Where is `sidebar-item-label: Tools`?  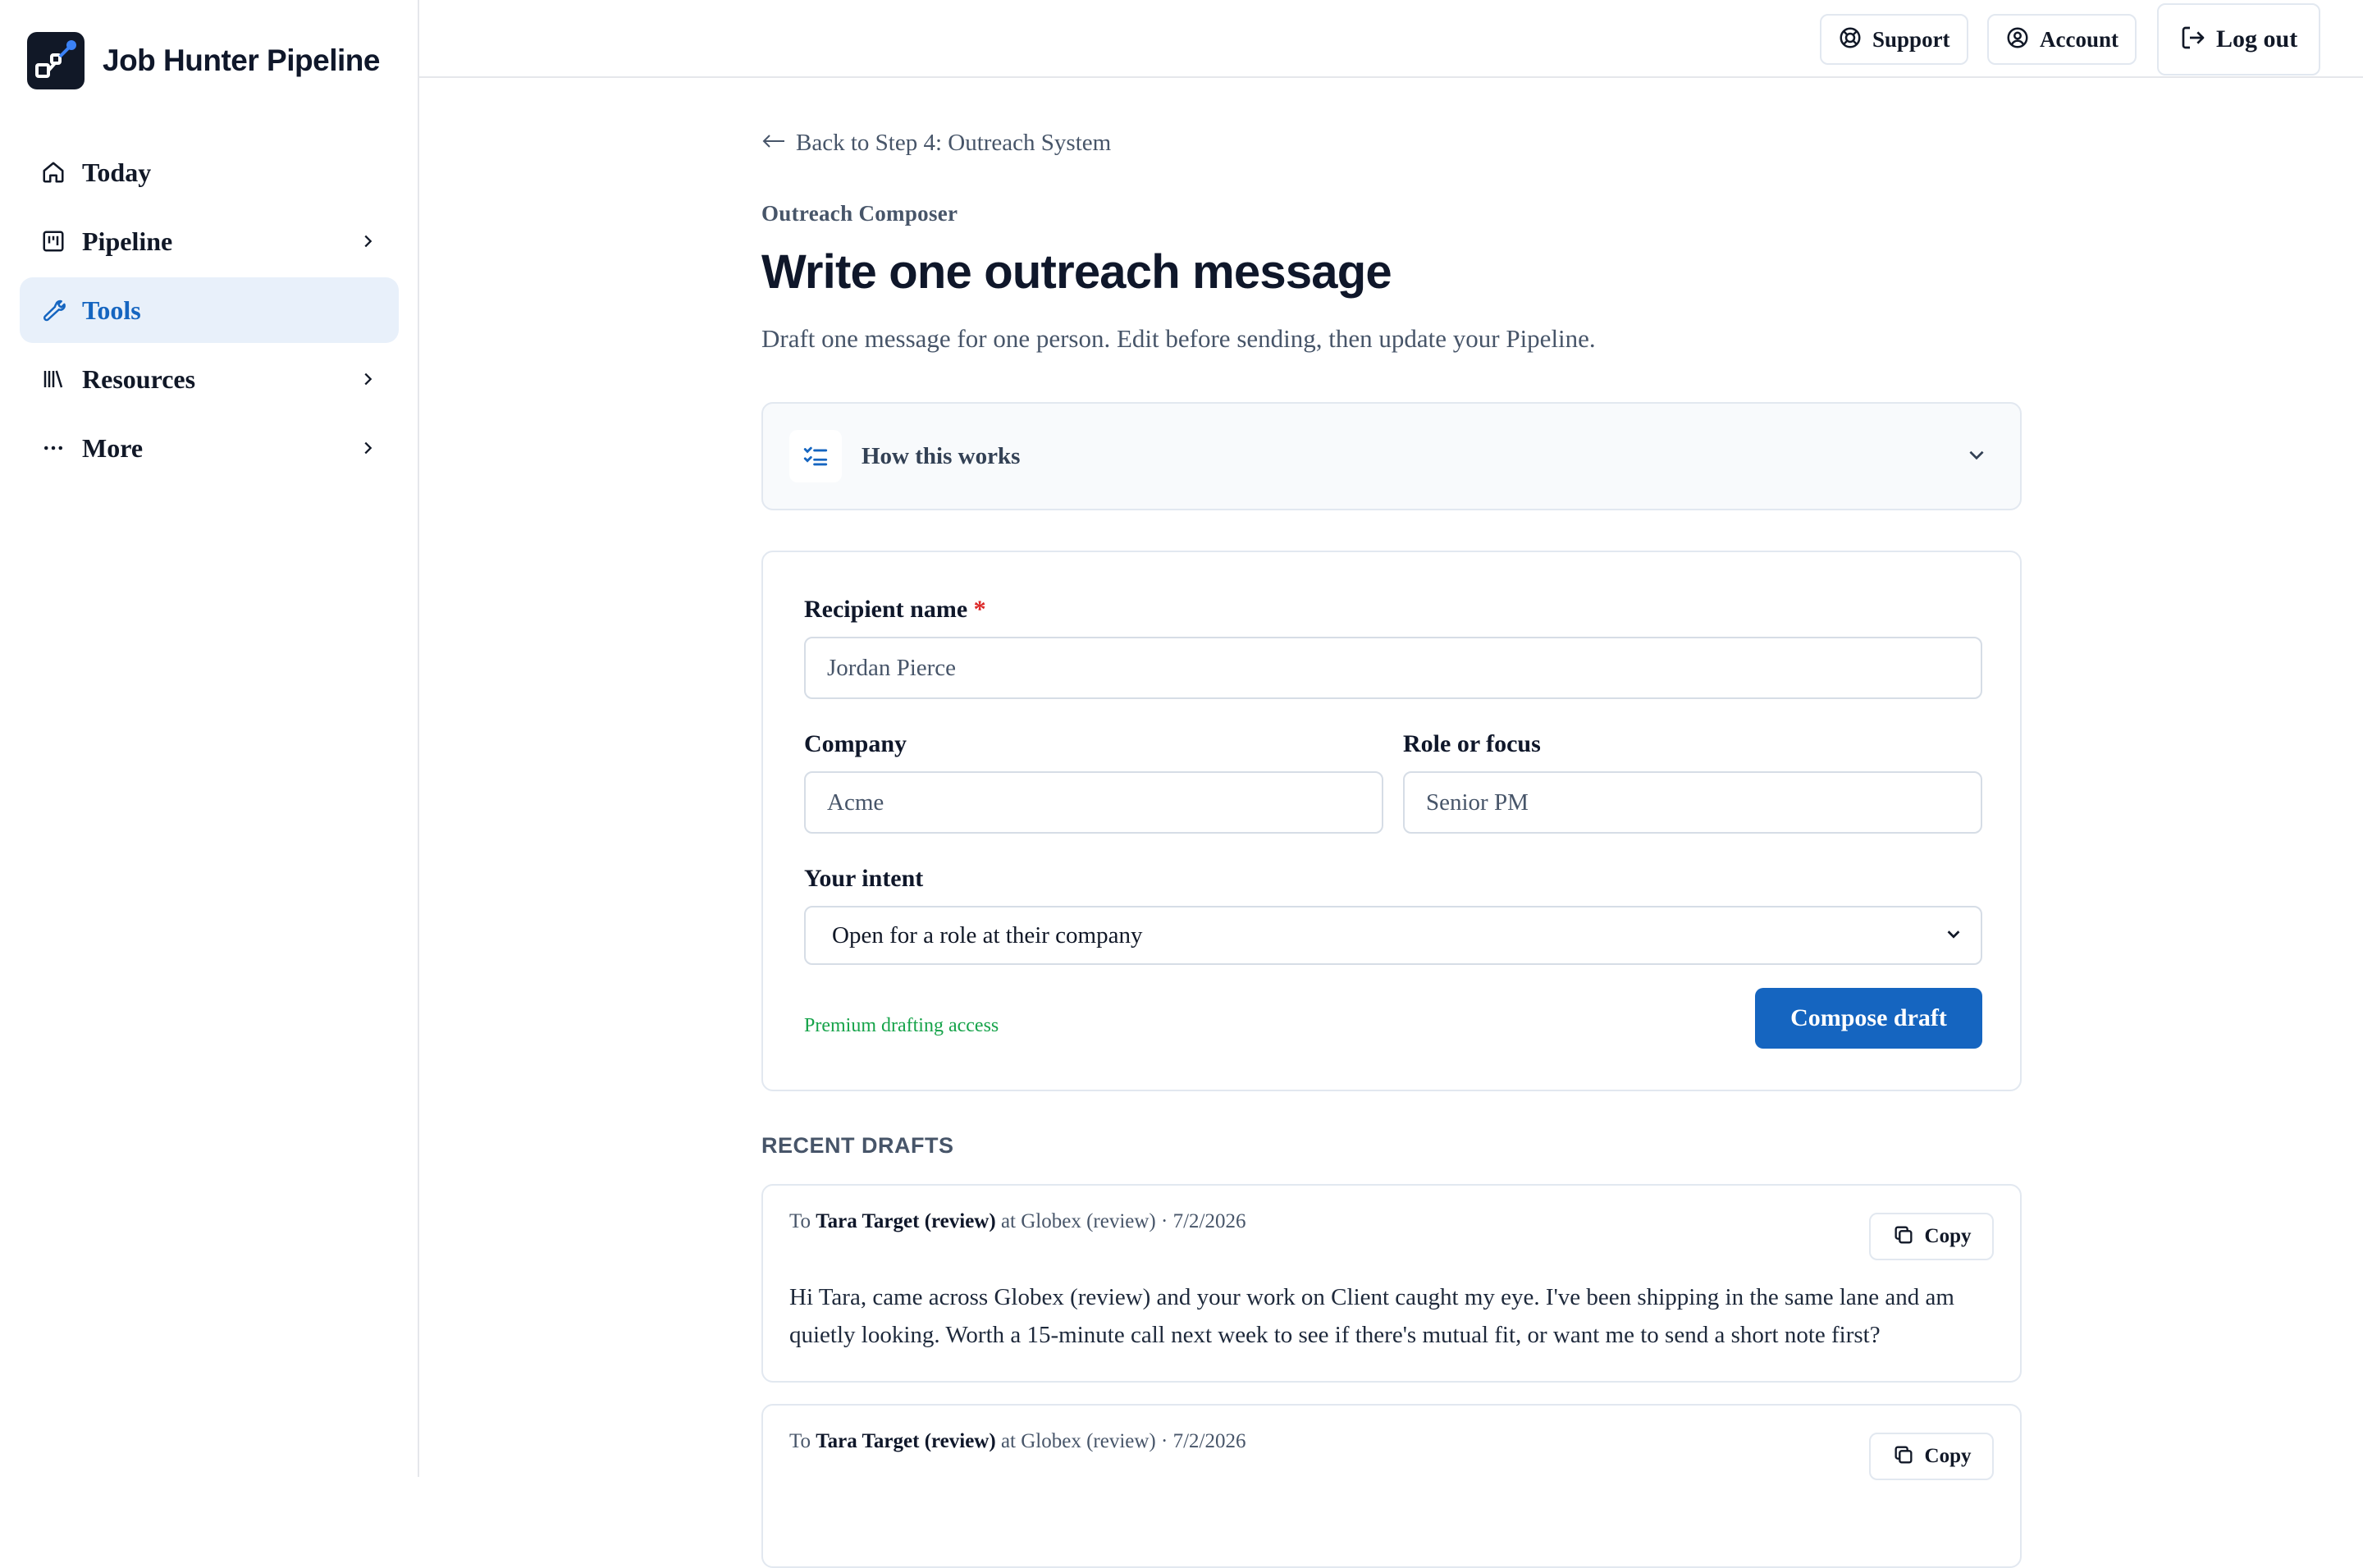
sidebar-item-label: Tools is located at coordinates (111, 310).